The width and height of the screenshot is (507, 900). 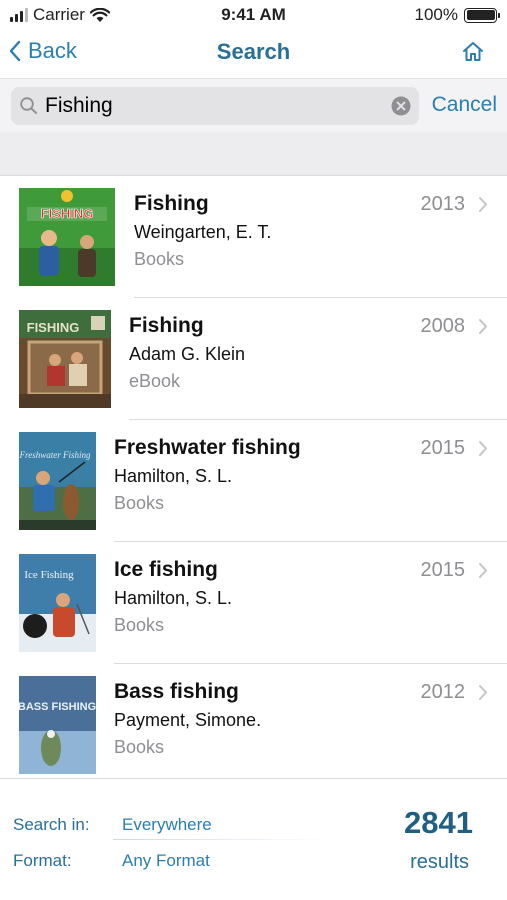 What do you see at coordinates (167, 825) in the screenshot?
I see `search-in-selector: Everywhere` at bounding box center [167, 825].